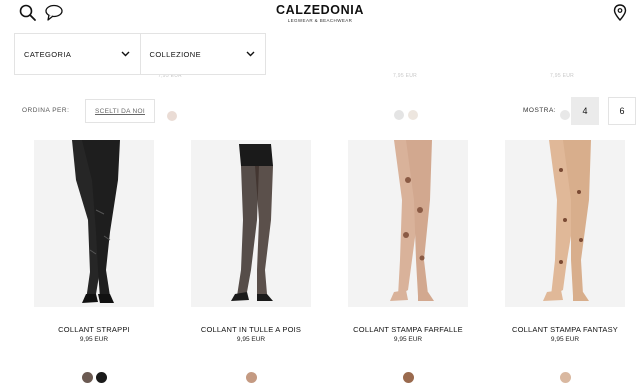 This screenshot has width=640, height=391. I want to click on filter-label: CATEGORIA, so click(48, 54).